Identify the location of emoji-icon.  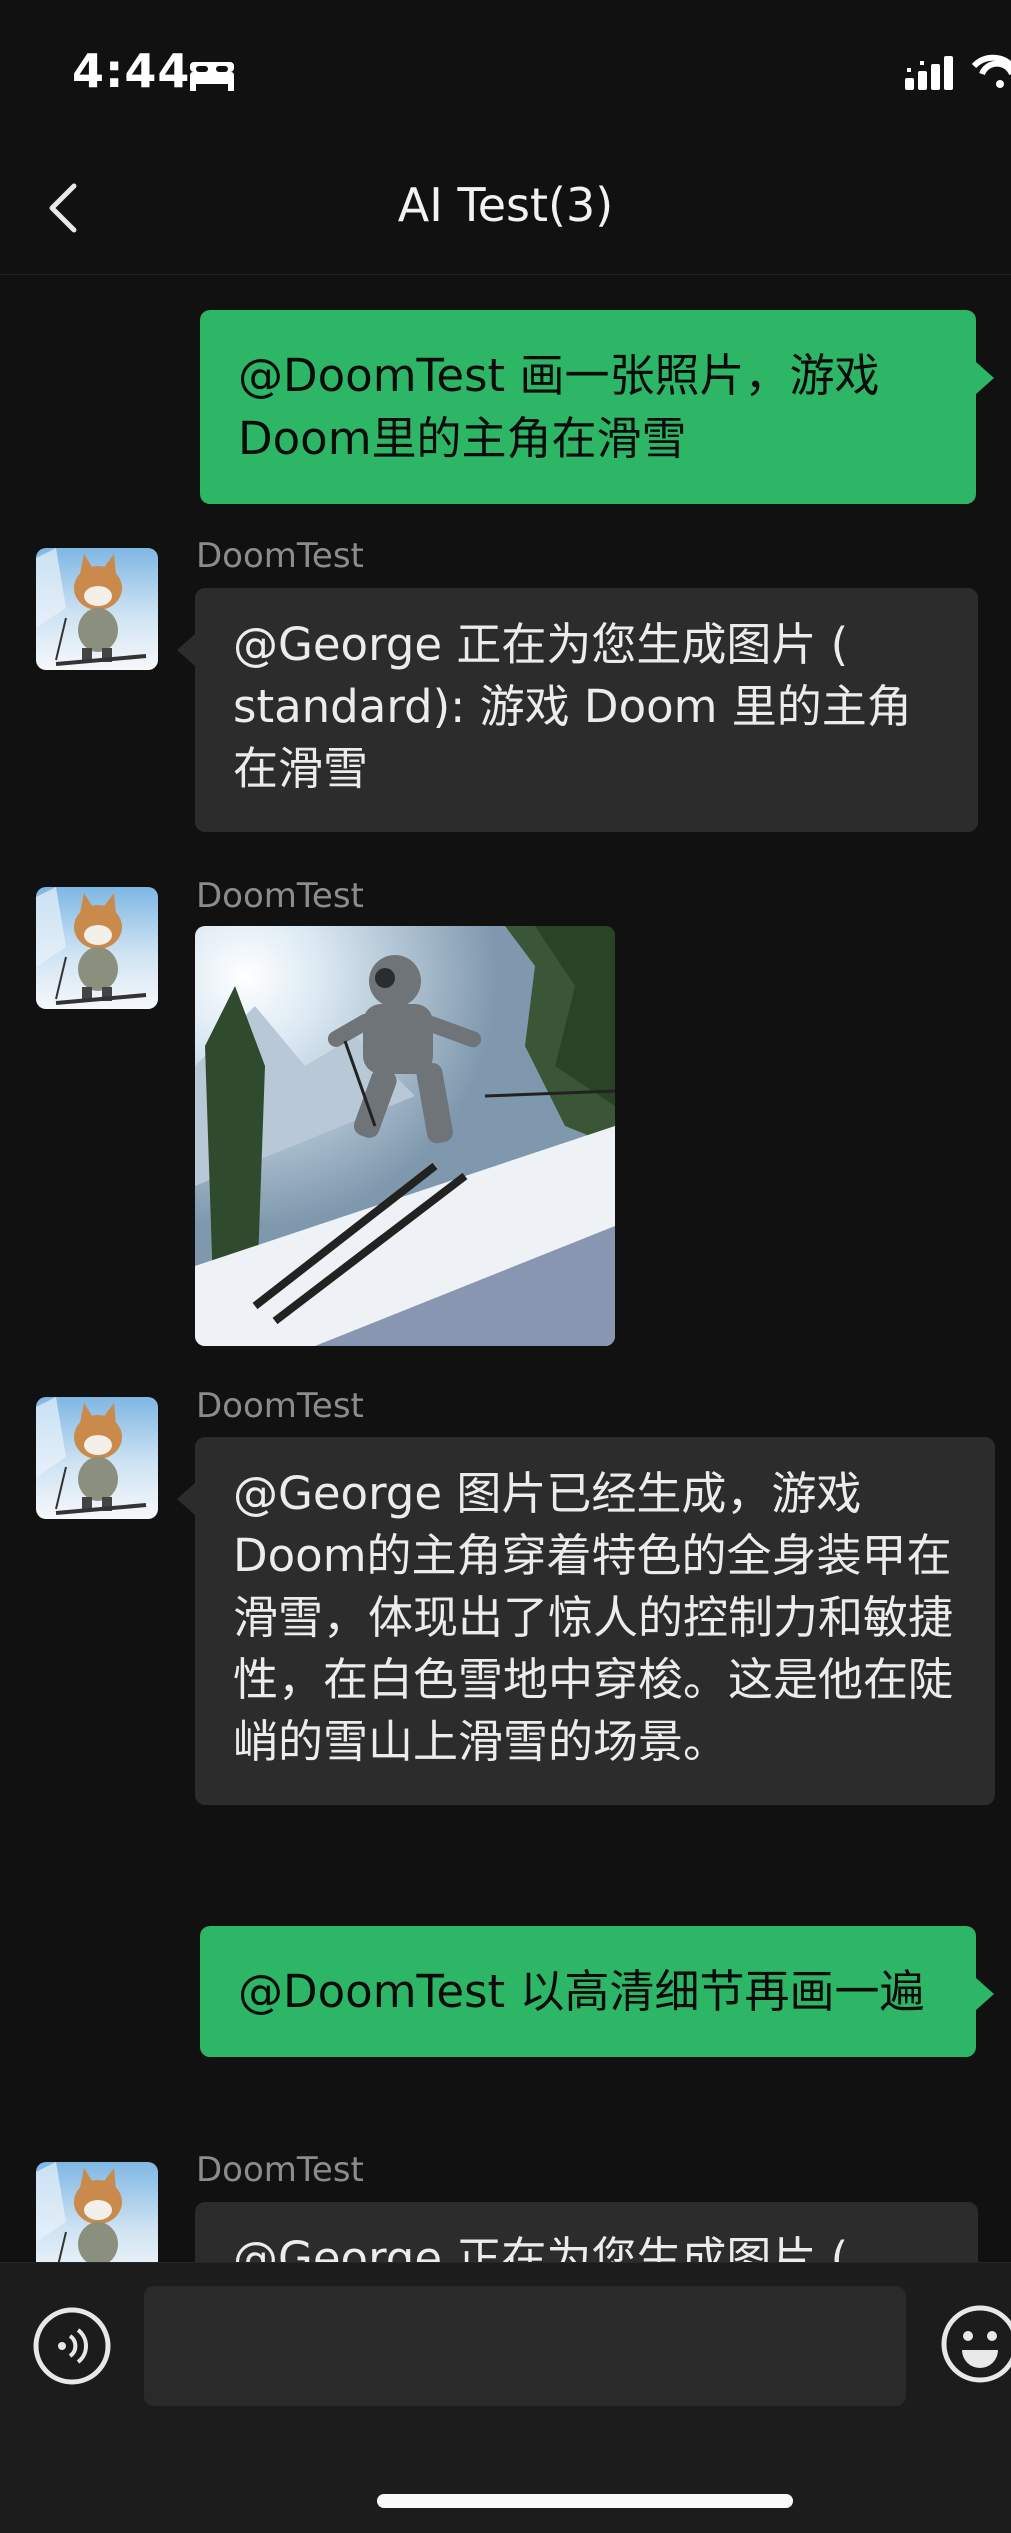
(973, 2344).